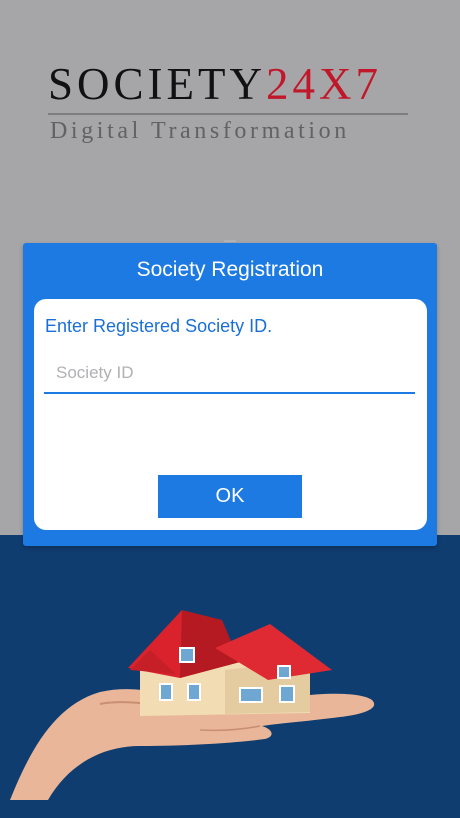  I want to click on app-logo: SOCIETY24X7 Digital Transformation, so click(229, 104).